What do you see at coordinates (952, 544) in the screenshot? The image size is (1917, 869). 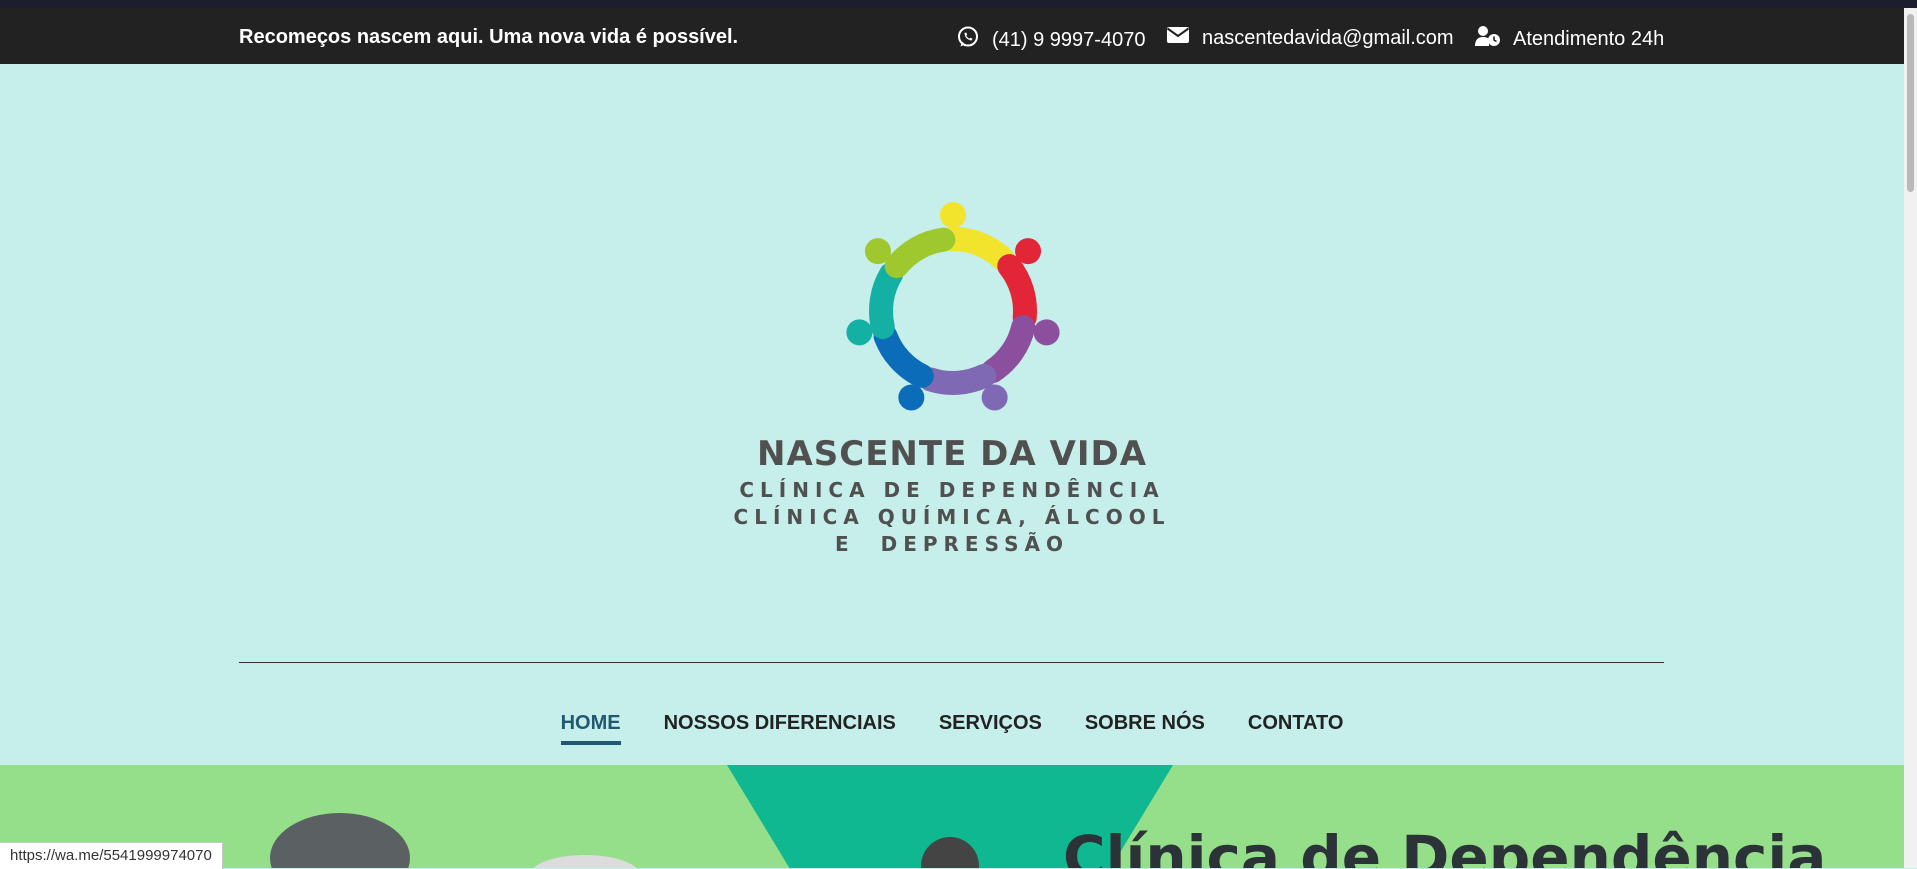 I see `brand-subtitle-line-3: E DEPRESSÃO` at bounding box center [952, 544].